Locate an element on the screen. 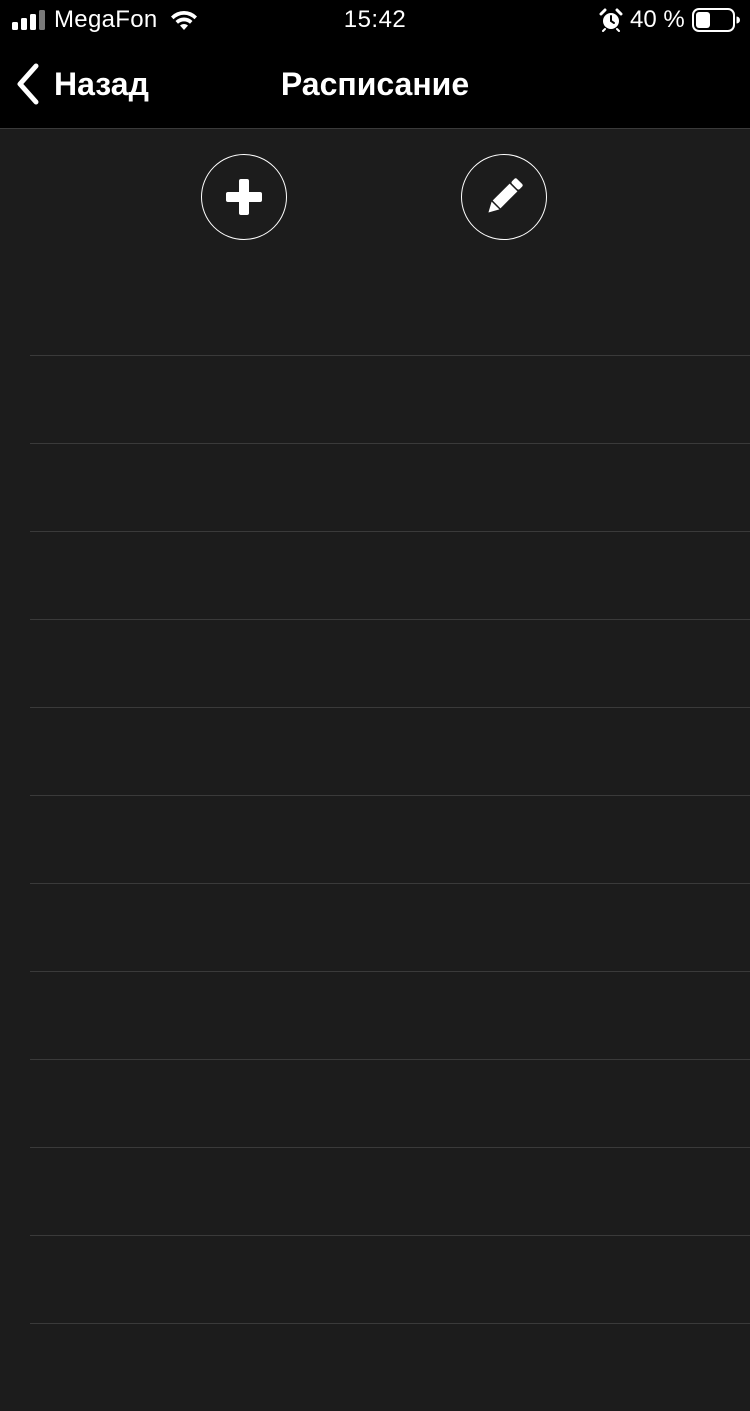  status-bar: MegaFon 15:42 40 % is located at coordinates (375, 20).